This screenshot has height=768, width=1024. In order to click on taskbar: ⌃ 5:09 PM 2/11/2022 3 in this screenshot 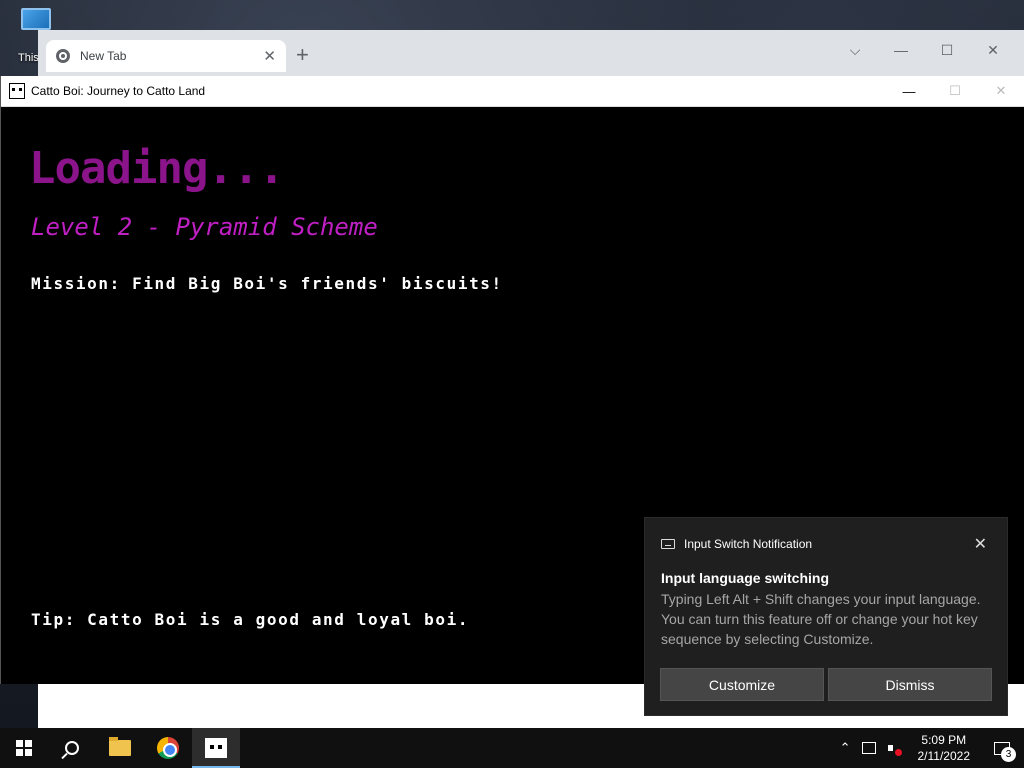, I will do `click(512, 748)`.